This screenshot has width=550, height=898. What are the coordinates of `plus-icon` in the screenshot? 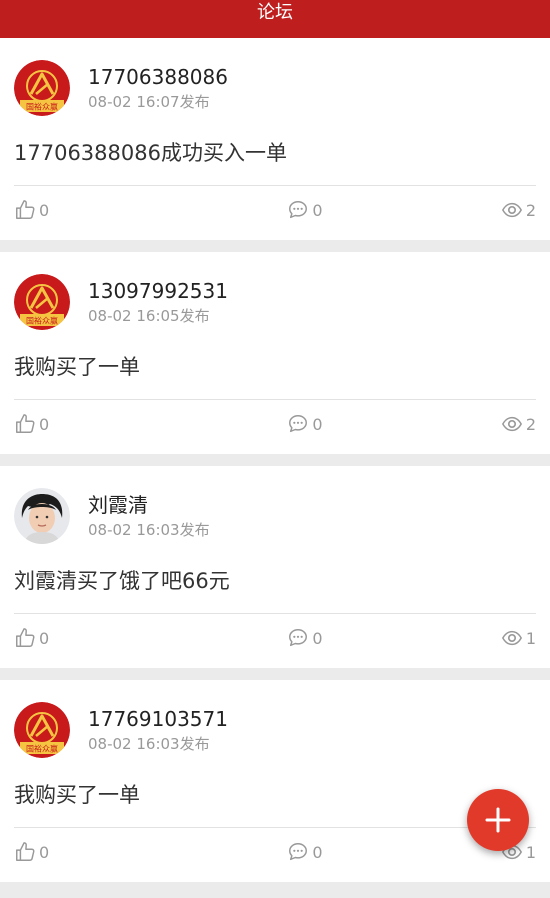 It's located at (498, 820).